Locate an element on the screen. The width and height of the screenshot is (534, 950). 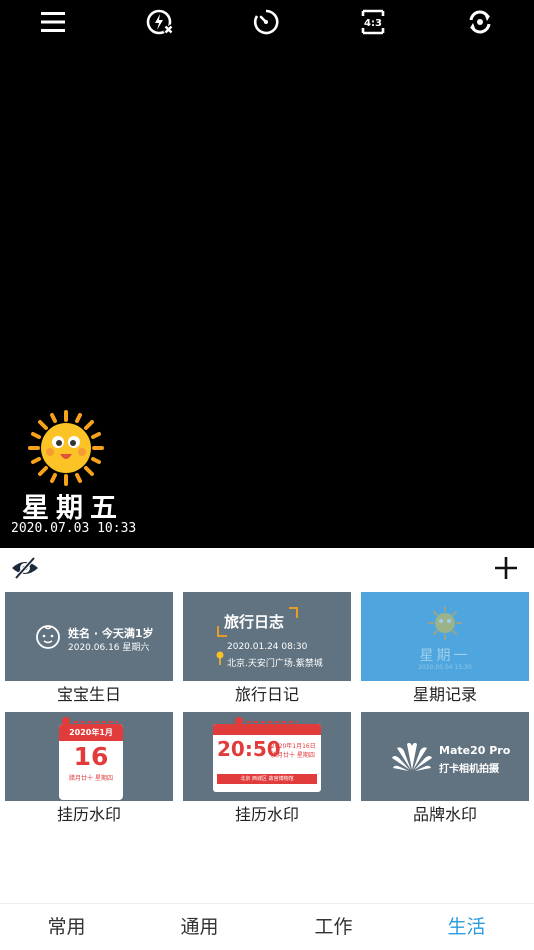
template-line2: 2020.06.16 星期六 is located at coordinates (109, 648).